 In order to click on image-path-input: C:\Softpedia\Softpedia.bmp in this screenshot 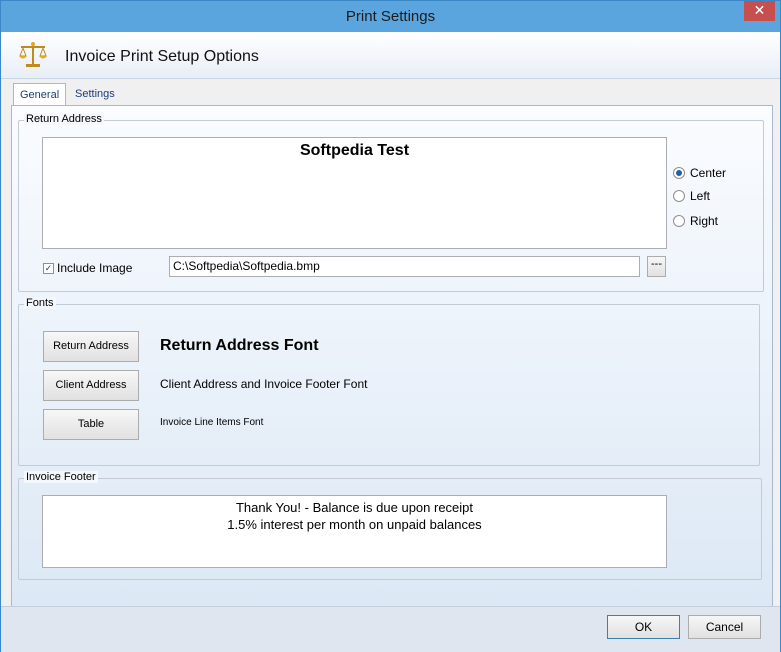, I will do `click(404, 266)`.